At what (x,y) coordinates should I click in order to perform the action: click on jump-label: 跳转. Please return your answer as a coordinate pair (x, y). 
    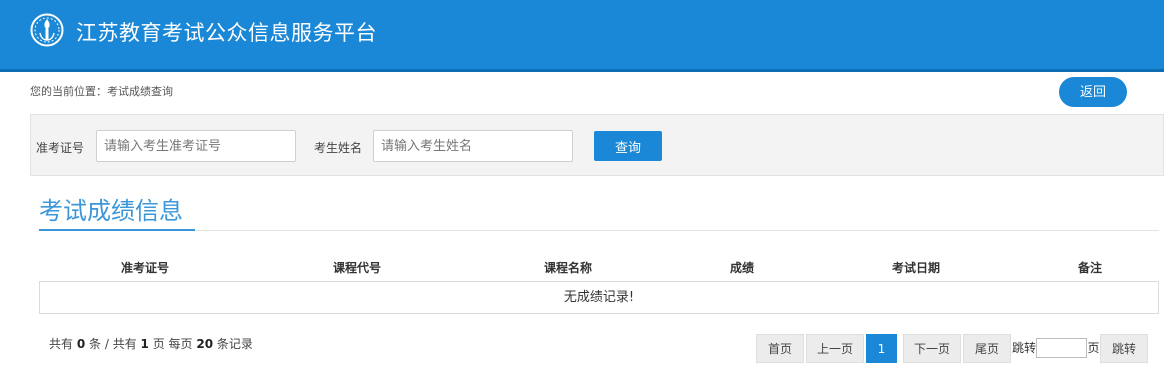
    Looking at the image, I should click on (1024, 348).